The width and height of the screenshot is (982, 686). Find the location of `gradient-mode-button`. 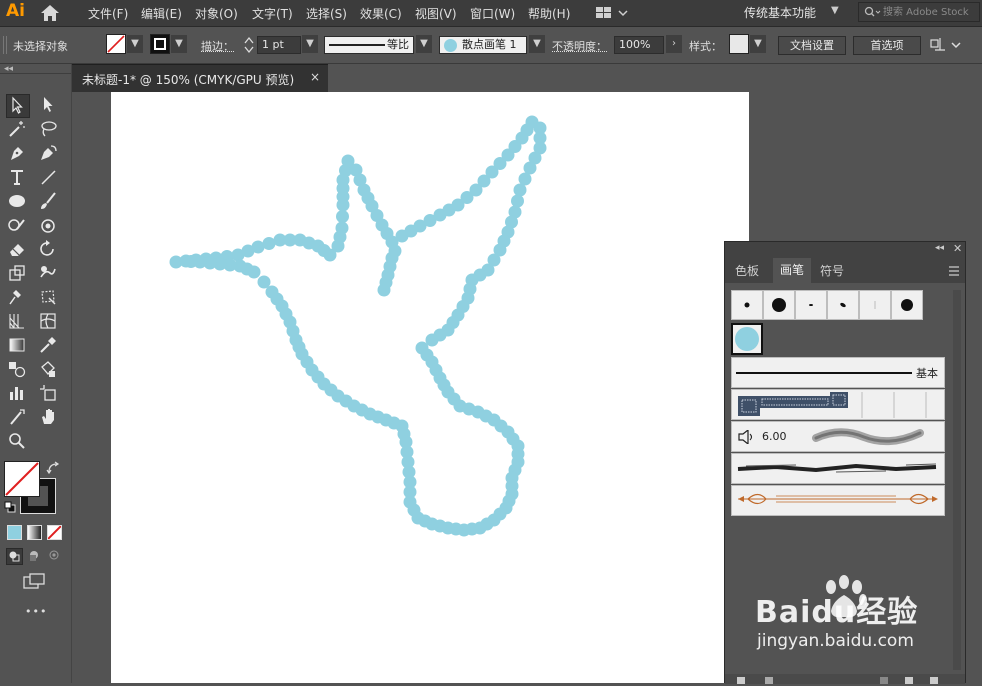

gradient-mode-button is located at coordinates (34, 532).